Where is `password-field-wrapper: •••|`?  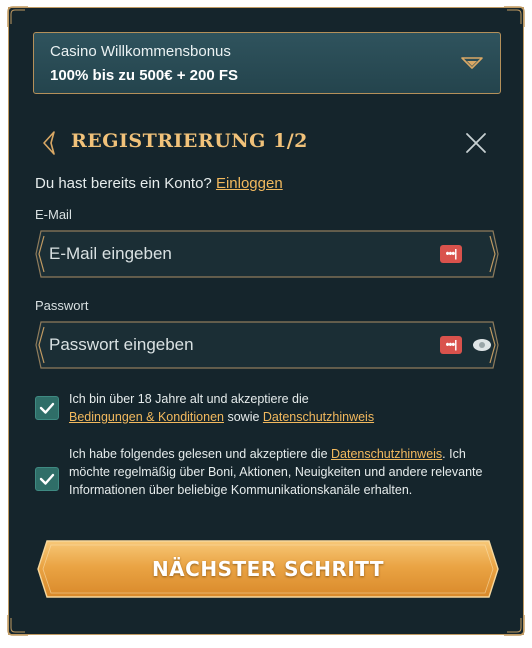
password-field-wrapper: •••| is located at coordinates (267, 345).